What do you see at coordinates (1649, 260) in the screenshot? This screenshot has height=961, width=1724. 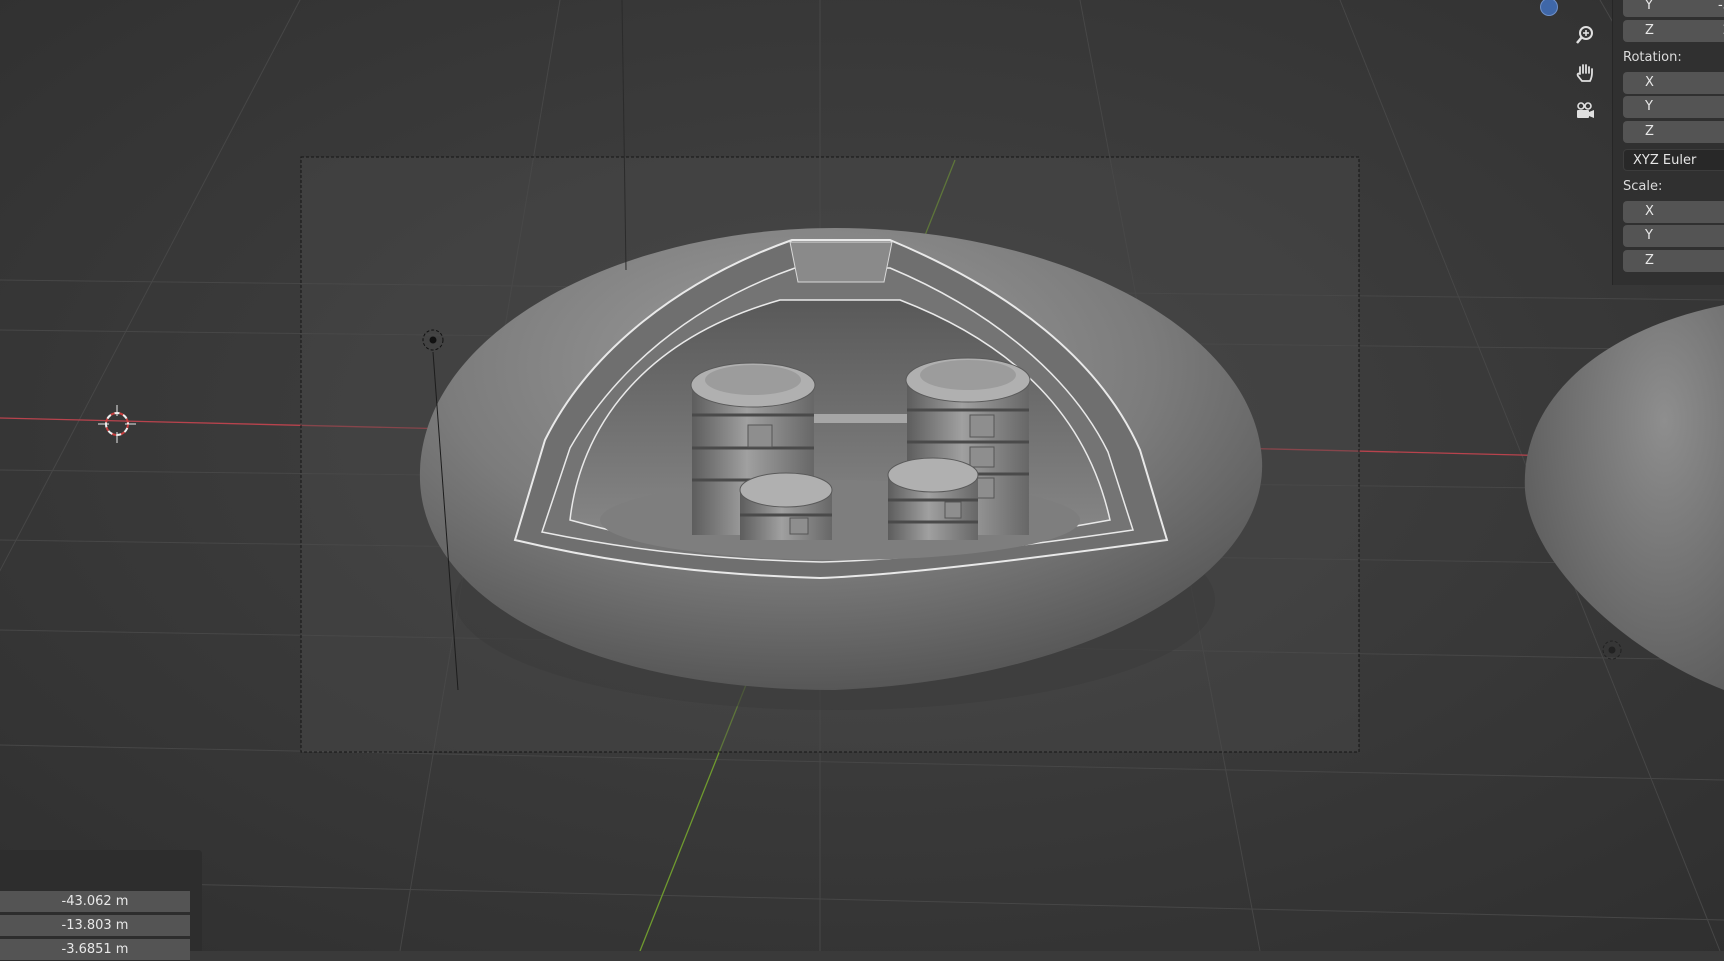 I see `scale-z-label: Z` at bounding box center [1649, 260].